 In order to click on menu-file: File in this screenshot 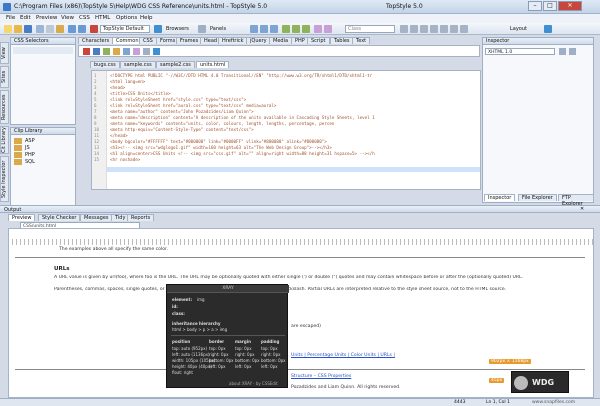, I will do `click(10, 18)`.